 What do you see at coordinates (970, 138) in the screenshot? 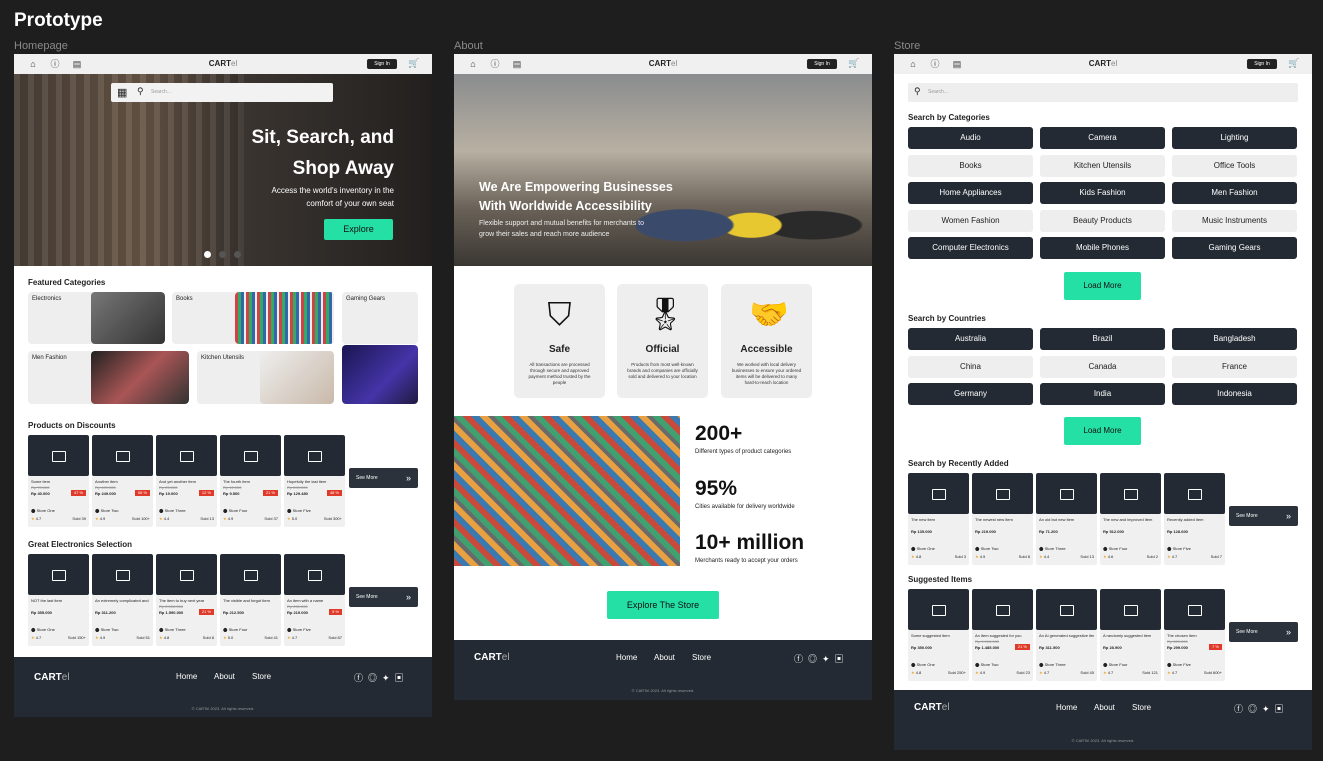
I see `category-button: Audio` at bounding box center [970, 138].